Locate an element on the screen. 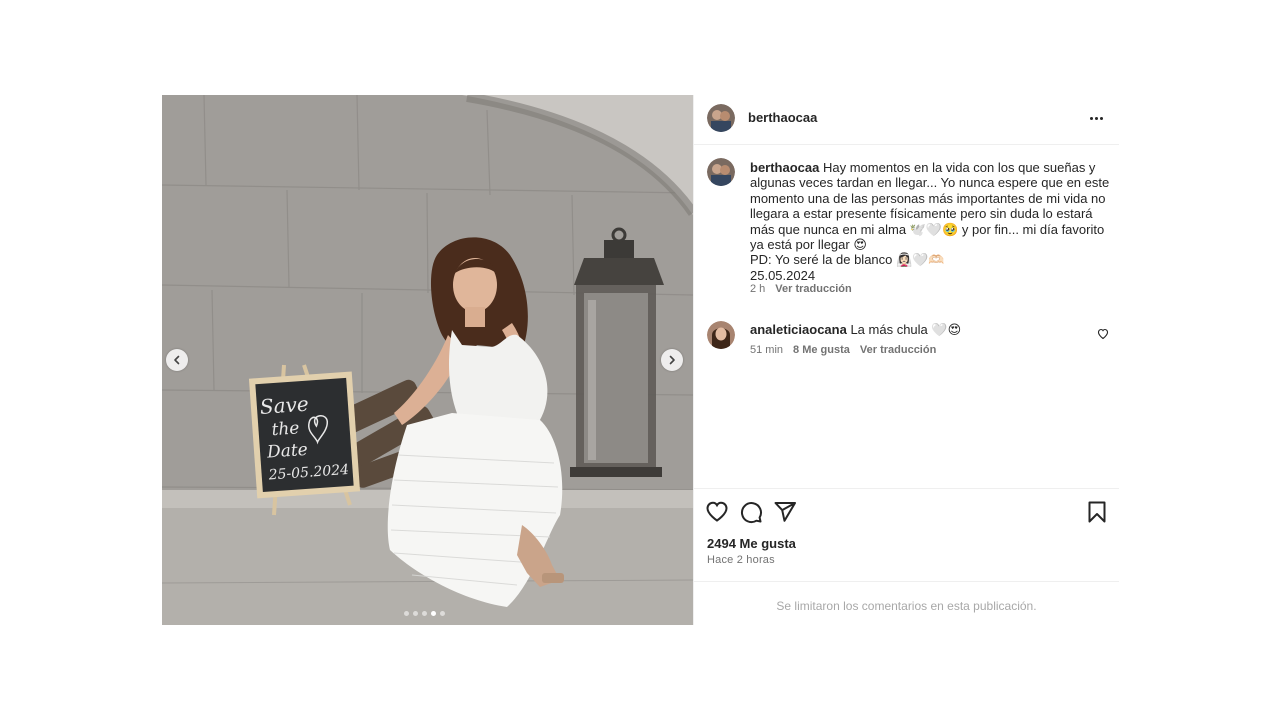 The image size is (1281, 721). more-options-button is located at coordinates (1096, 118).